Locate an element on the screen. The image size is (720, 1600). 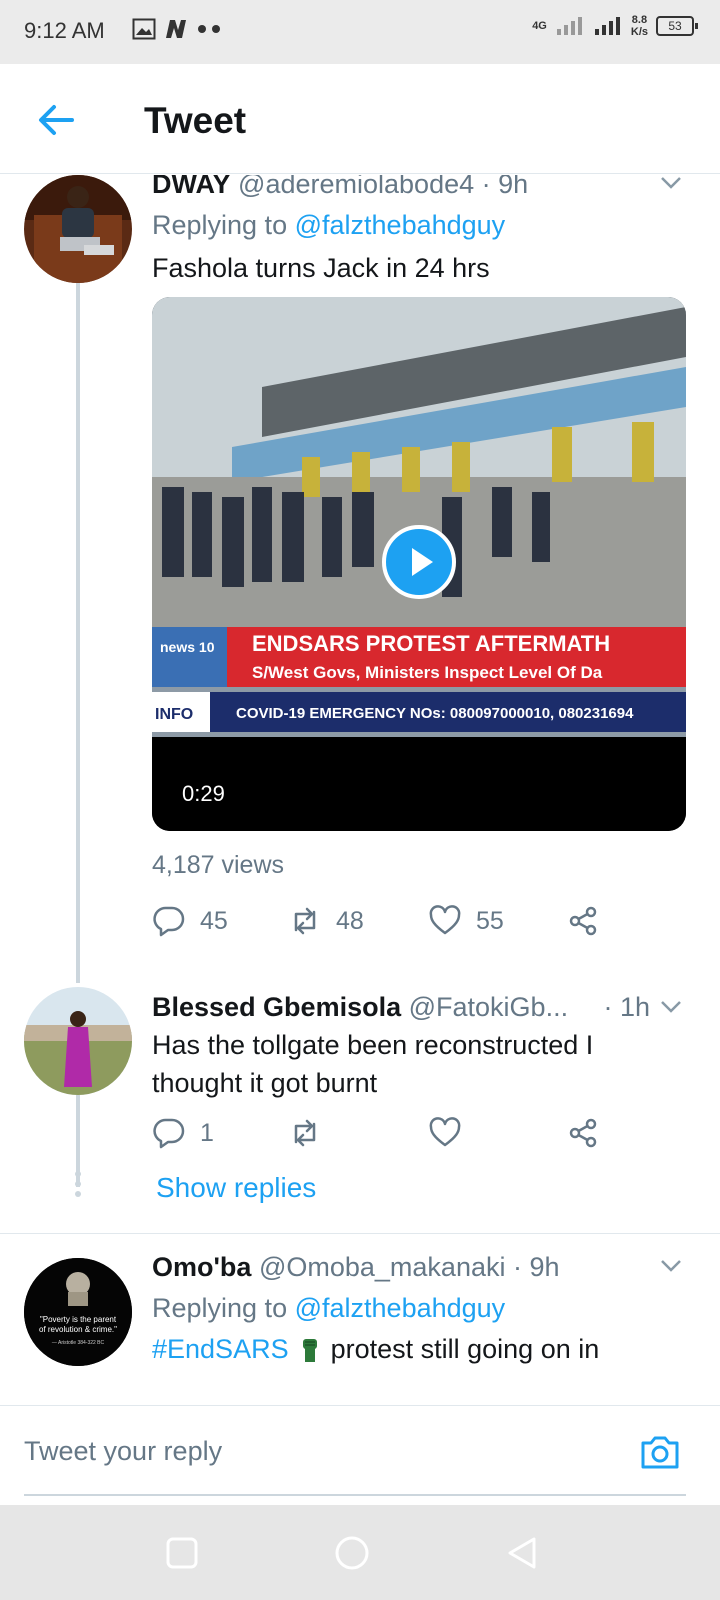
banner-title: ENDSARS PROTEST AFTERMATH is located at coordinates (431, 643).